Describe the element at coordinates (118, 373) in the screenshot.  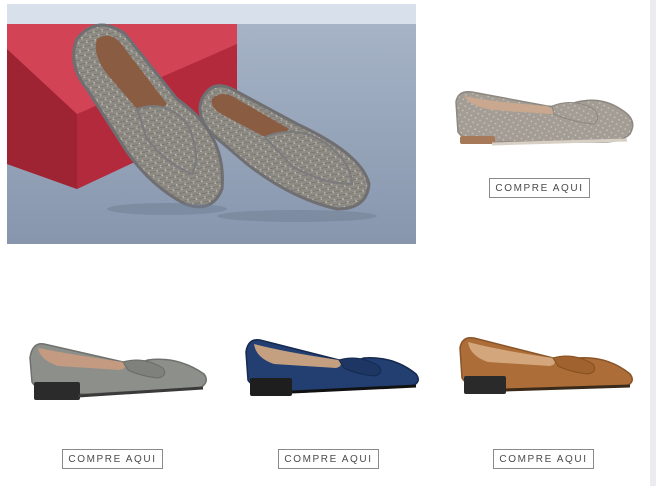
I see `product-image-grey-suede` at that location.